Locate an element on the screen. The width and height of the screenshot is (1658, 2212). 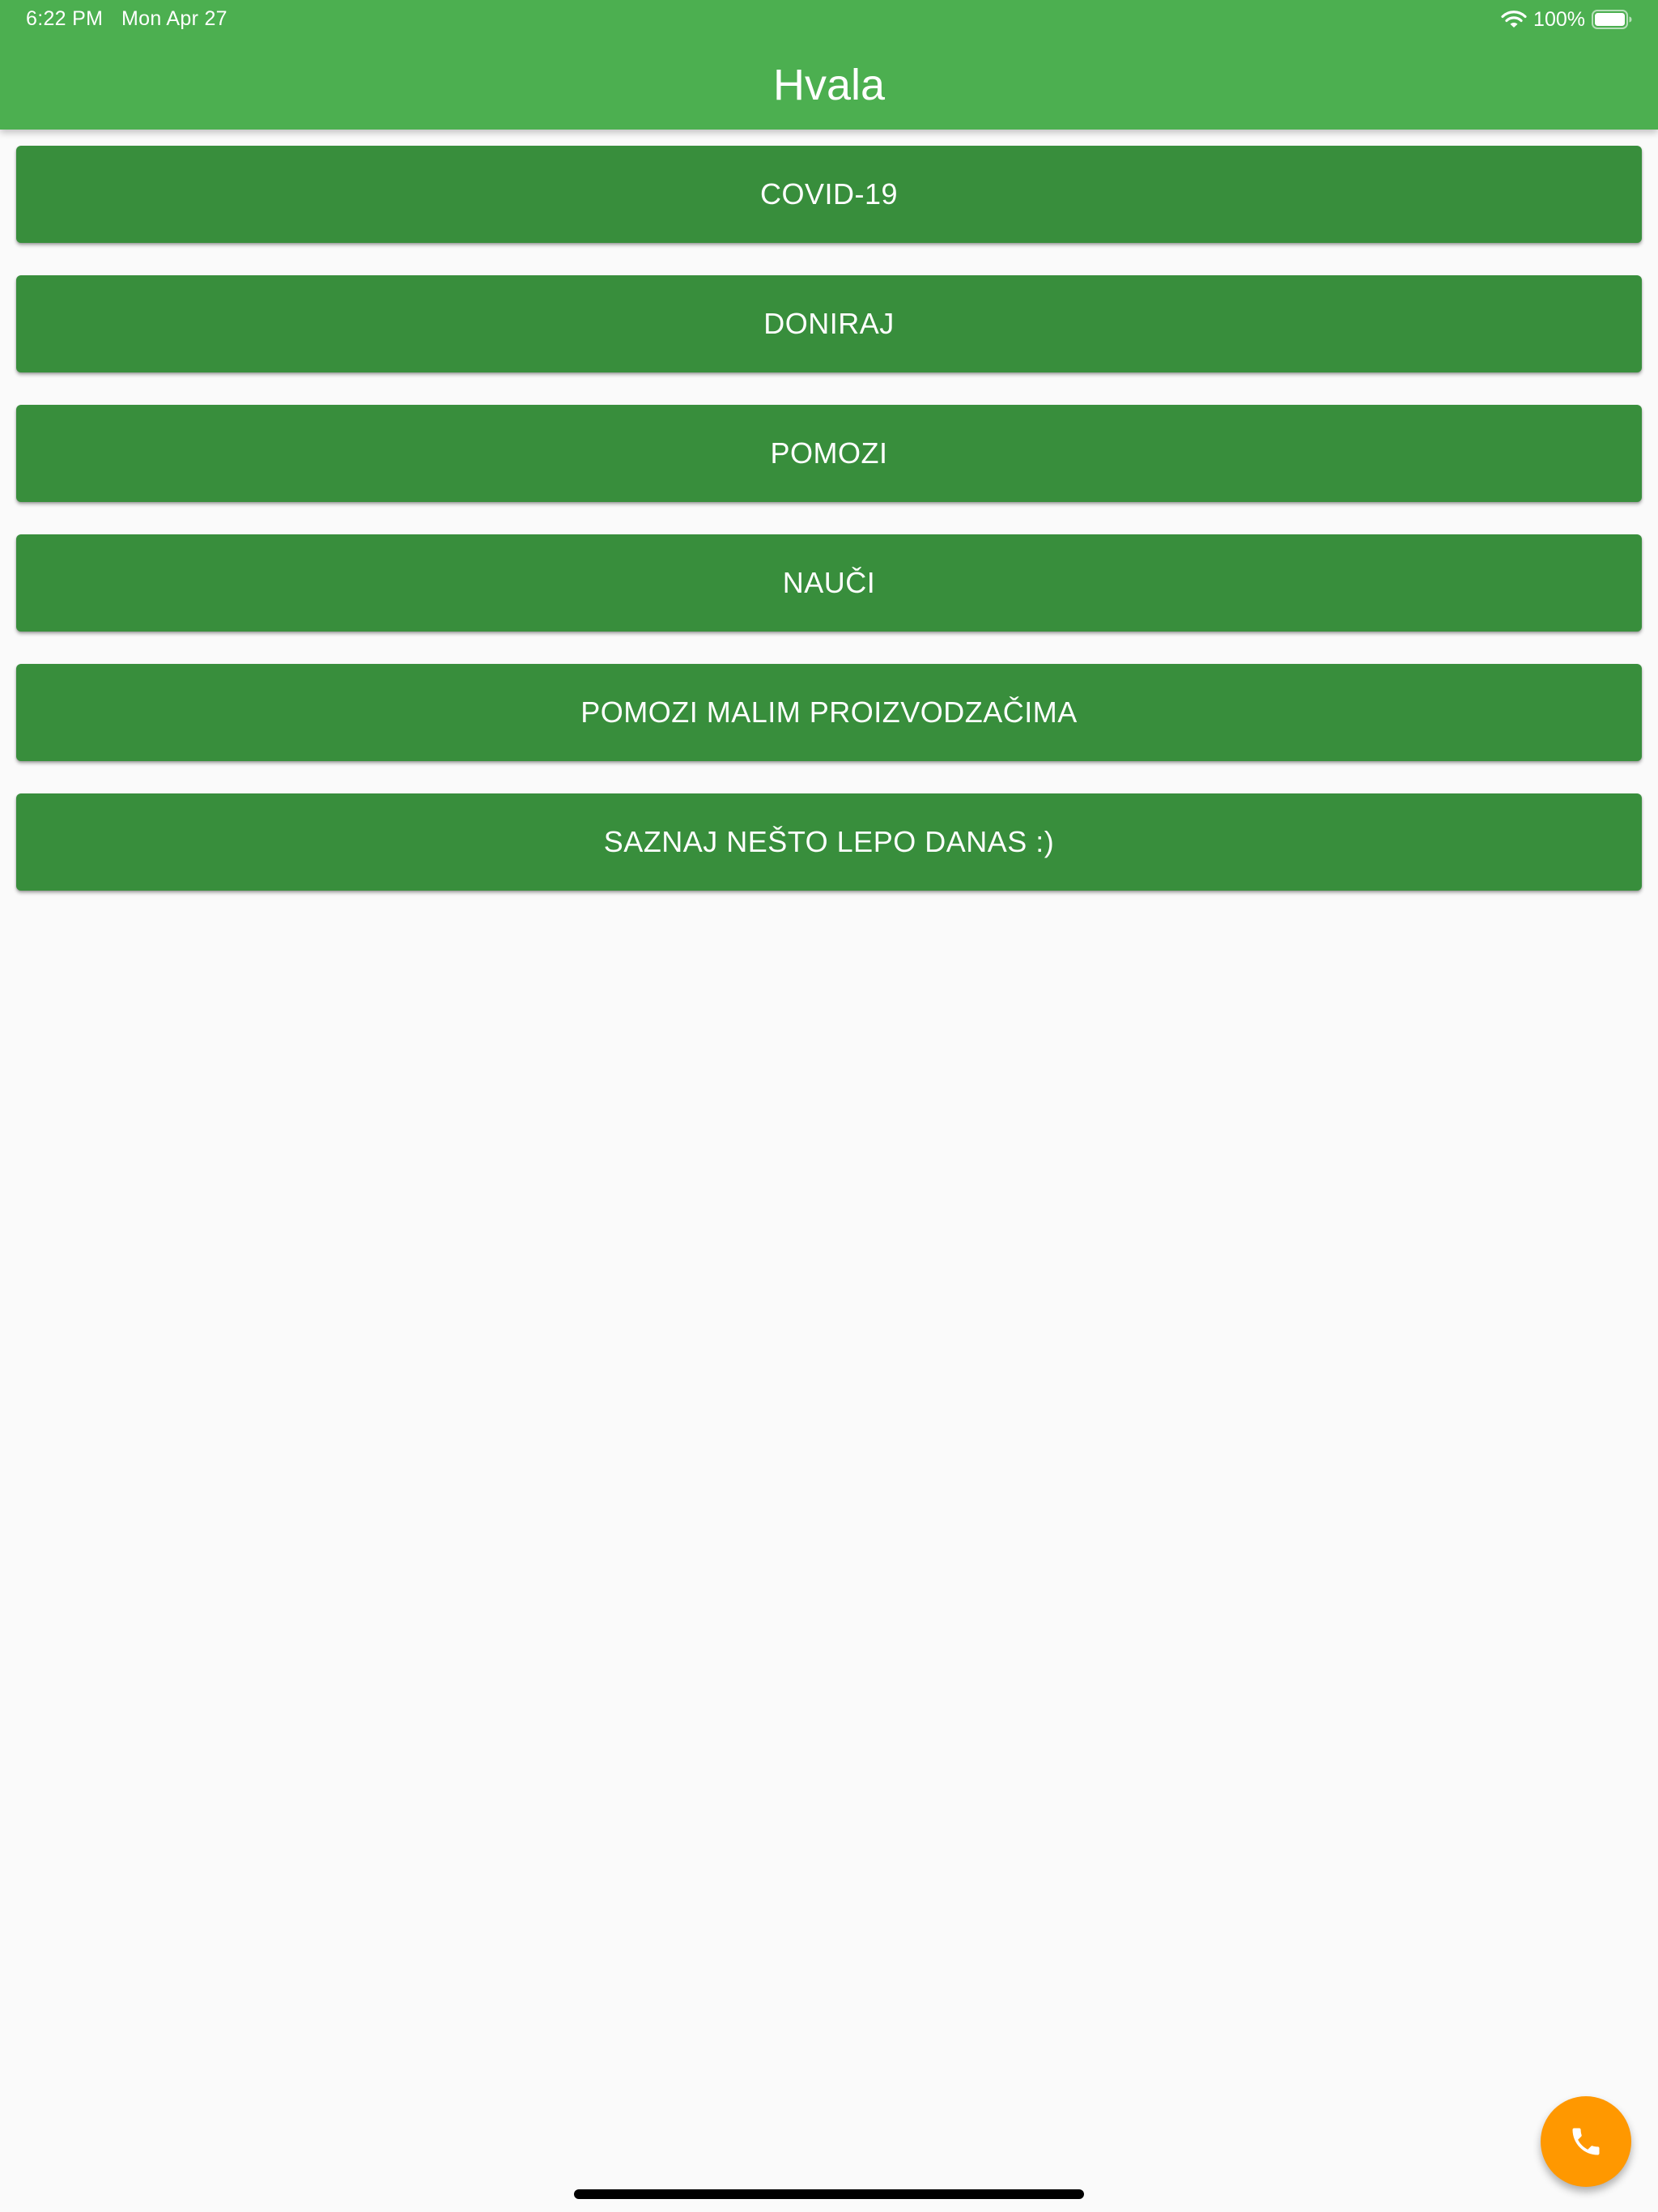
battery-full-icon is located at coordinates (1612, 19).